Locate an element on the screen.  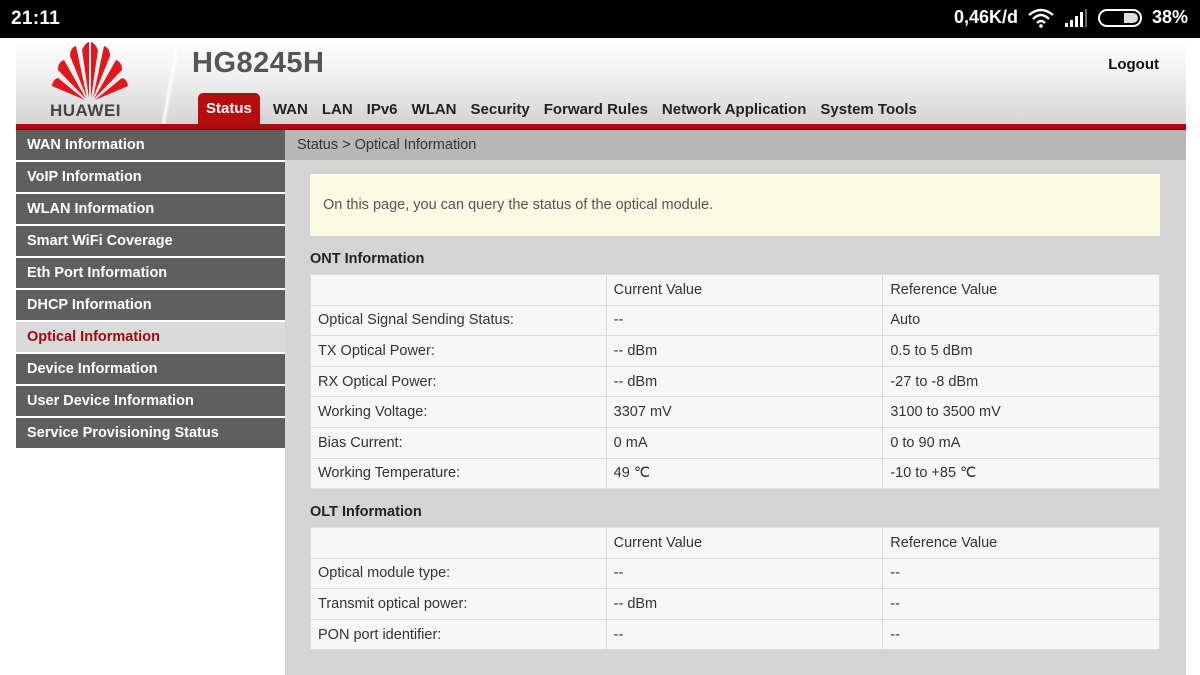
tab-security: Security is located at coordinates (500, 109).